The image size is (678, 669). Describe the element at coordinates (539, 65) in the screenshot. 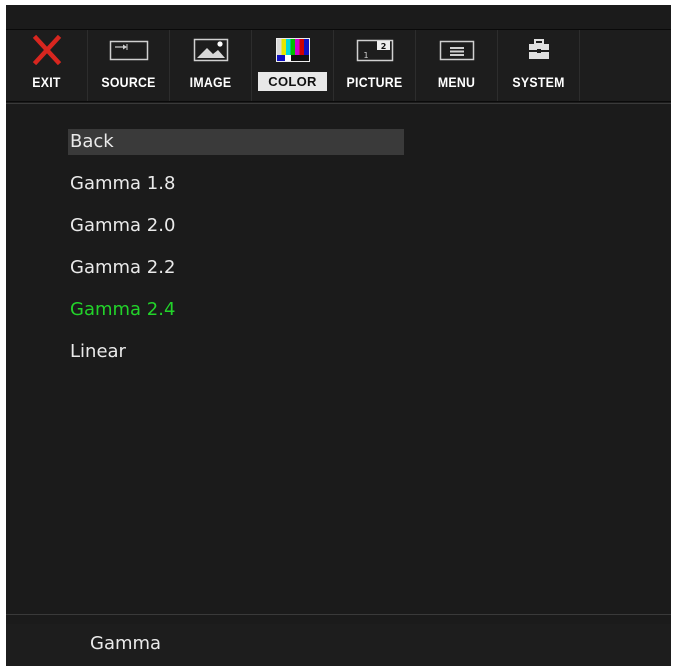

I see `toolbar-system-button: SYSTEM` at that location.